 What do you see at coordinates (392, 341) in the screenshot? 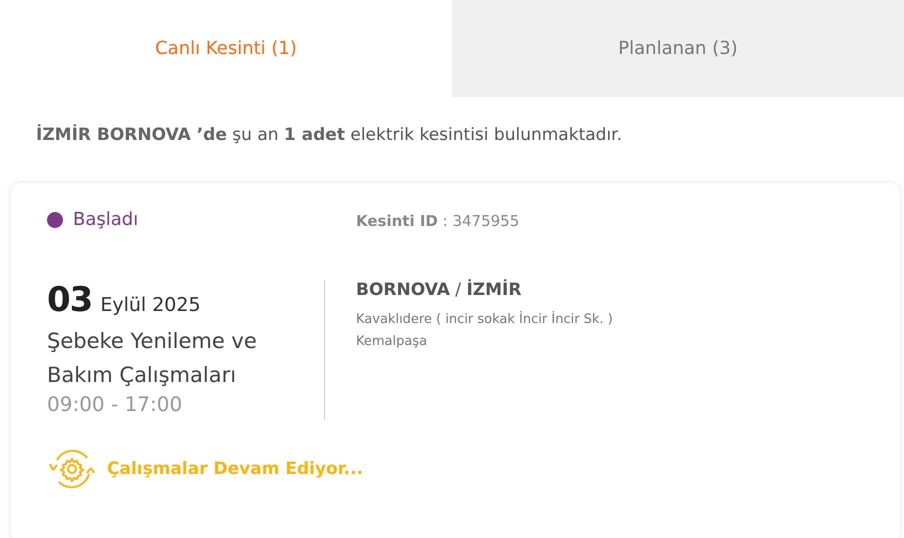
I see `address-line: Kemalpaşa` at bounding box center [392, 341].